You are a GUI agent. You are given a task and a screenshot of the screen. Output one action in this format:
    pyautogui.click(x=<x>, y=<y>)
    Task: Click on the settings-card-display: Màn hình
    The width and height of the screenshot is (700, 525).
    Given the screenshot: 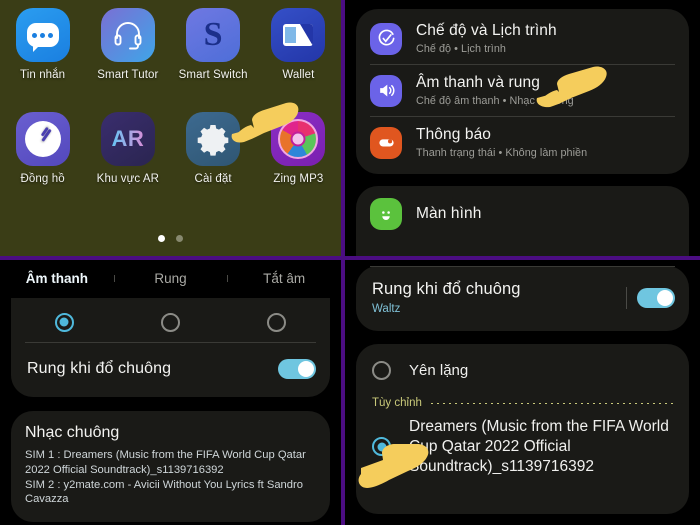 What is the action you would take?
    pyautogui.click(x=522, y=221)
    